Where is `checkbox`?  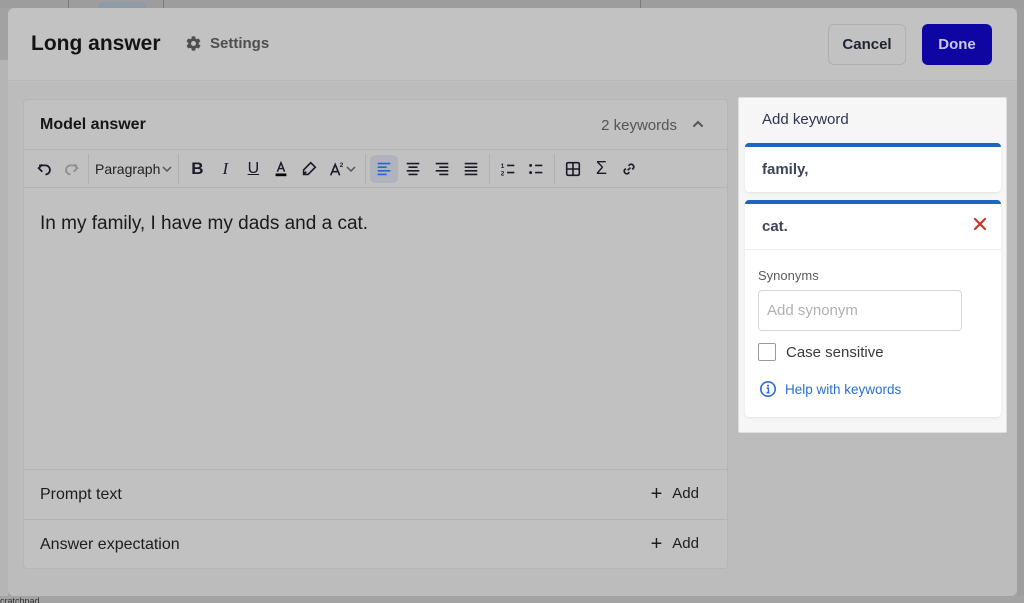 checkbox is located at coordinates (767, 352).